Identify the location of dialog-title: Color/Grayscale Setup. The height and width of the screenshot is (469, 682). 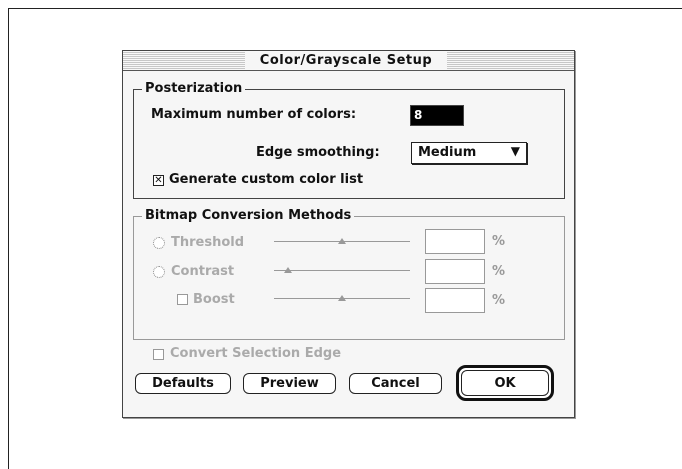
(346, 60).